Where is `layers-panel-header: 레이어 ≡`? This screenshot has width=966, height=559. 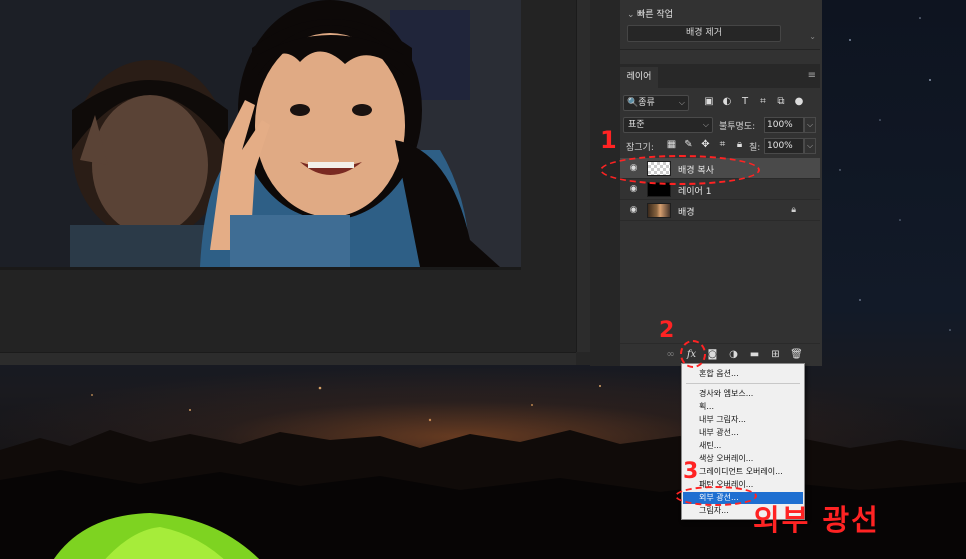 layers-panel-header: 레이어 ≡ is located at coordinates (720, 76).